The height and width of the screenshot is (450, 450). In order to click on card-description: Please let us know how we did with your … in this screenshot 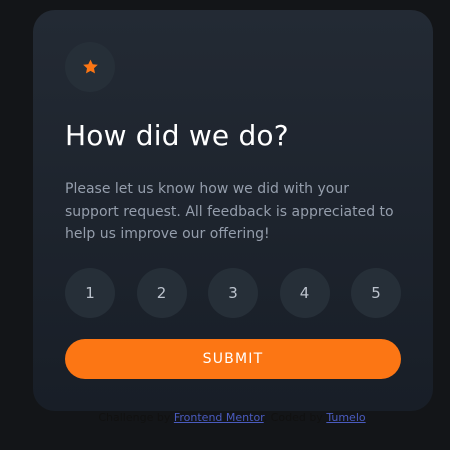, I will do `click(229, 211)`.